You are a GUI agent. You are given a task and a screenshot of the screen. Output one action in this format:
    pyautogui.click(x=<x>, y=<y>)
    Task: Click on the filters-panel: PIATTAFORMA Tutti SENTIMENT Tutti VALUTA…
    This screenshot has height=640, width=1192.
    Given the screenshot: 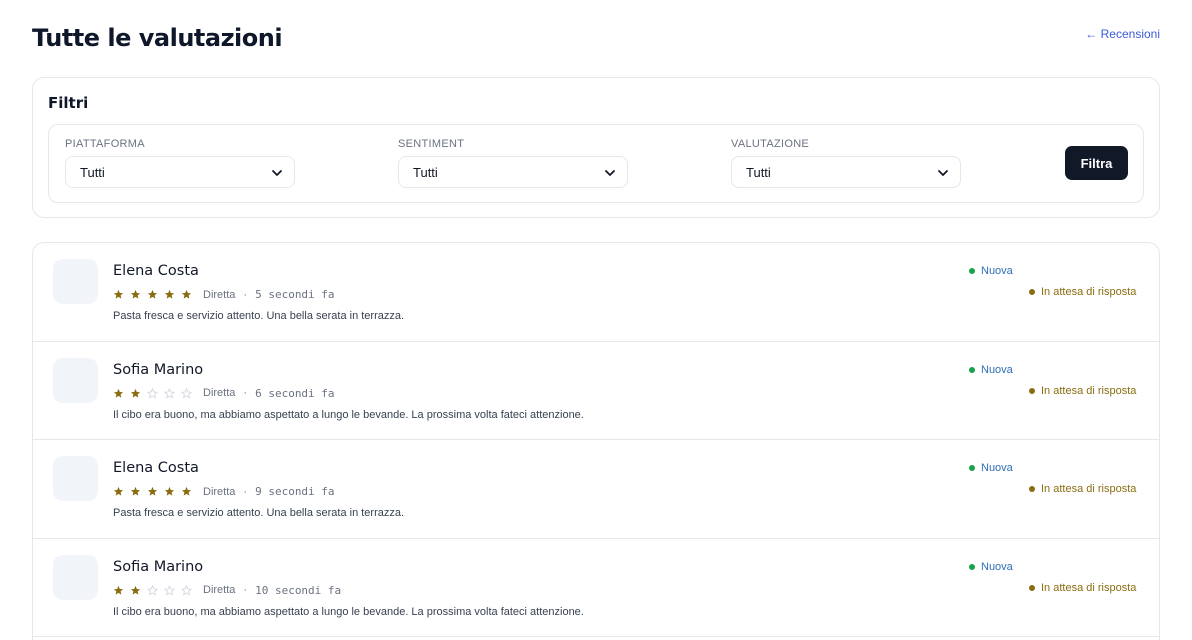 What is the action you would take?
    pyautogui.click(x=596, y=163)
    